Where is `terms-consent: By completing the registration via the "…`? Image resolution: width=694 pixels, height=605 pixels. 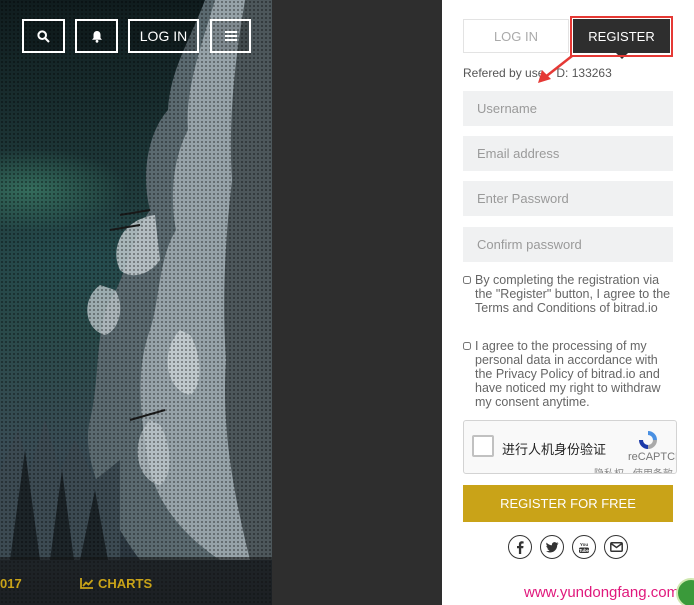
terms-consent: By completing the registration via the "… is located at coordinates (568, 294).